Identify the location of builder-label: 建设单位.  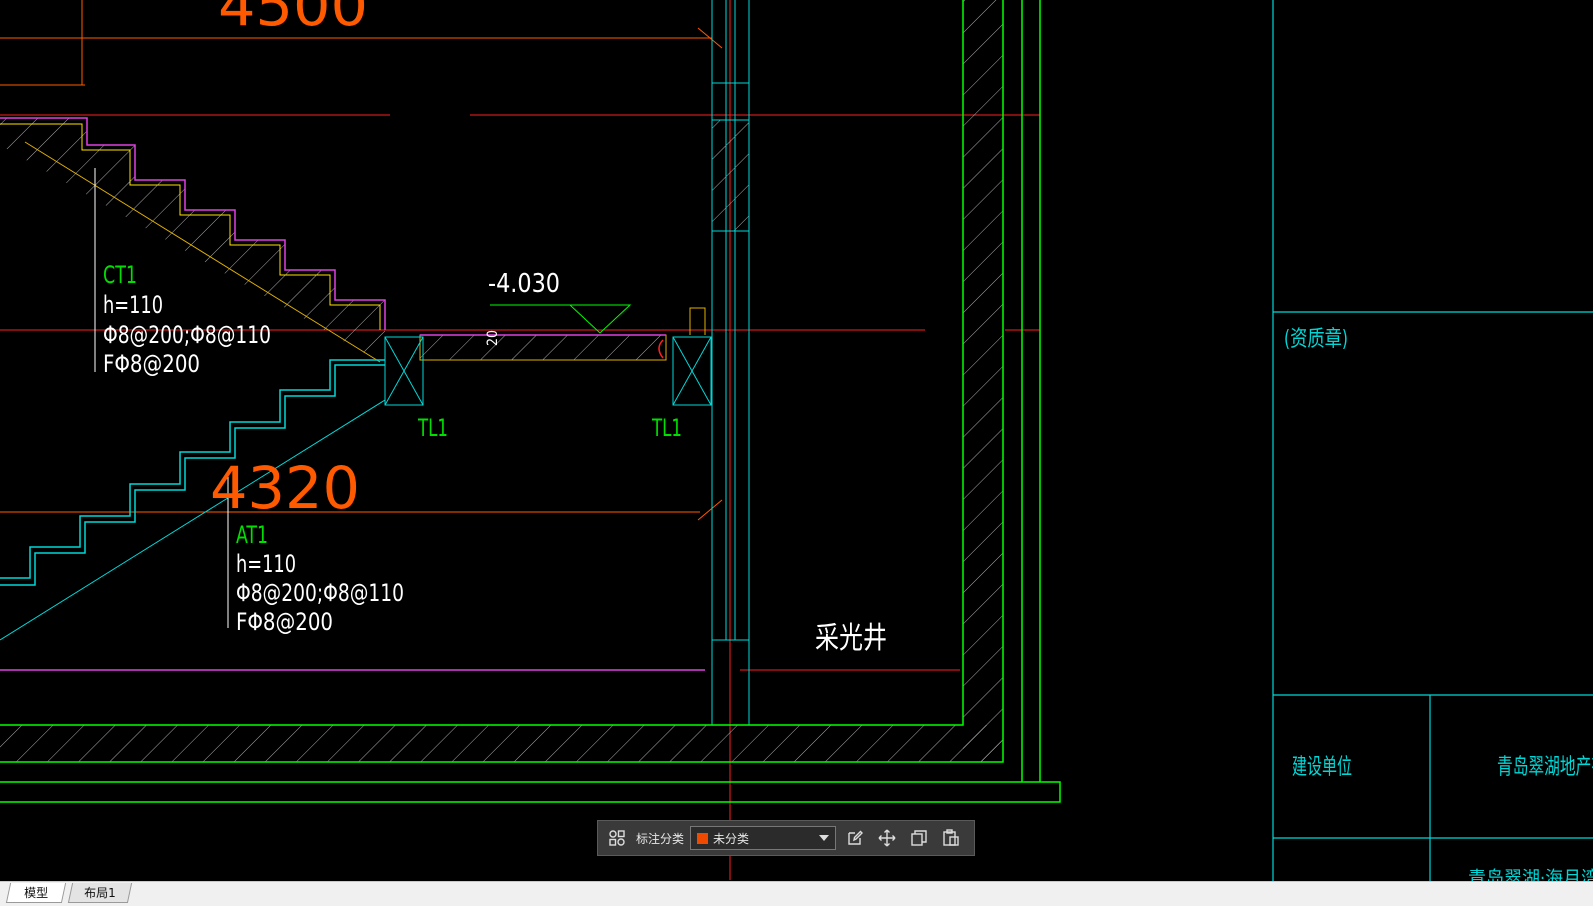
(1322, 767).